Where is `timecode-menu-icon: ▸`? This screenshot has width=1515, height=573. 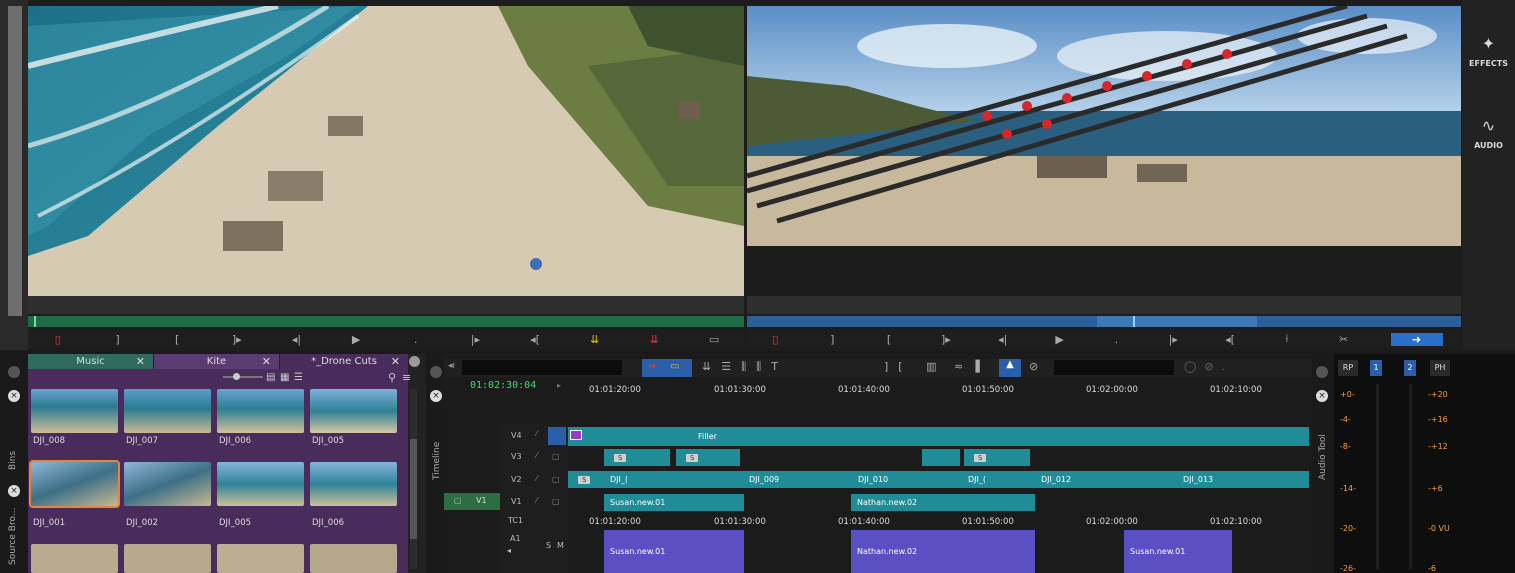 timecode-menu-icon: ▸ is located at coordinates (559, 385).